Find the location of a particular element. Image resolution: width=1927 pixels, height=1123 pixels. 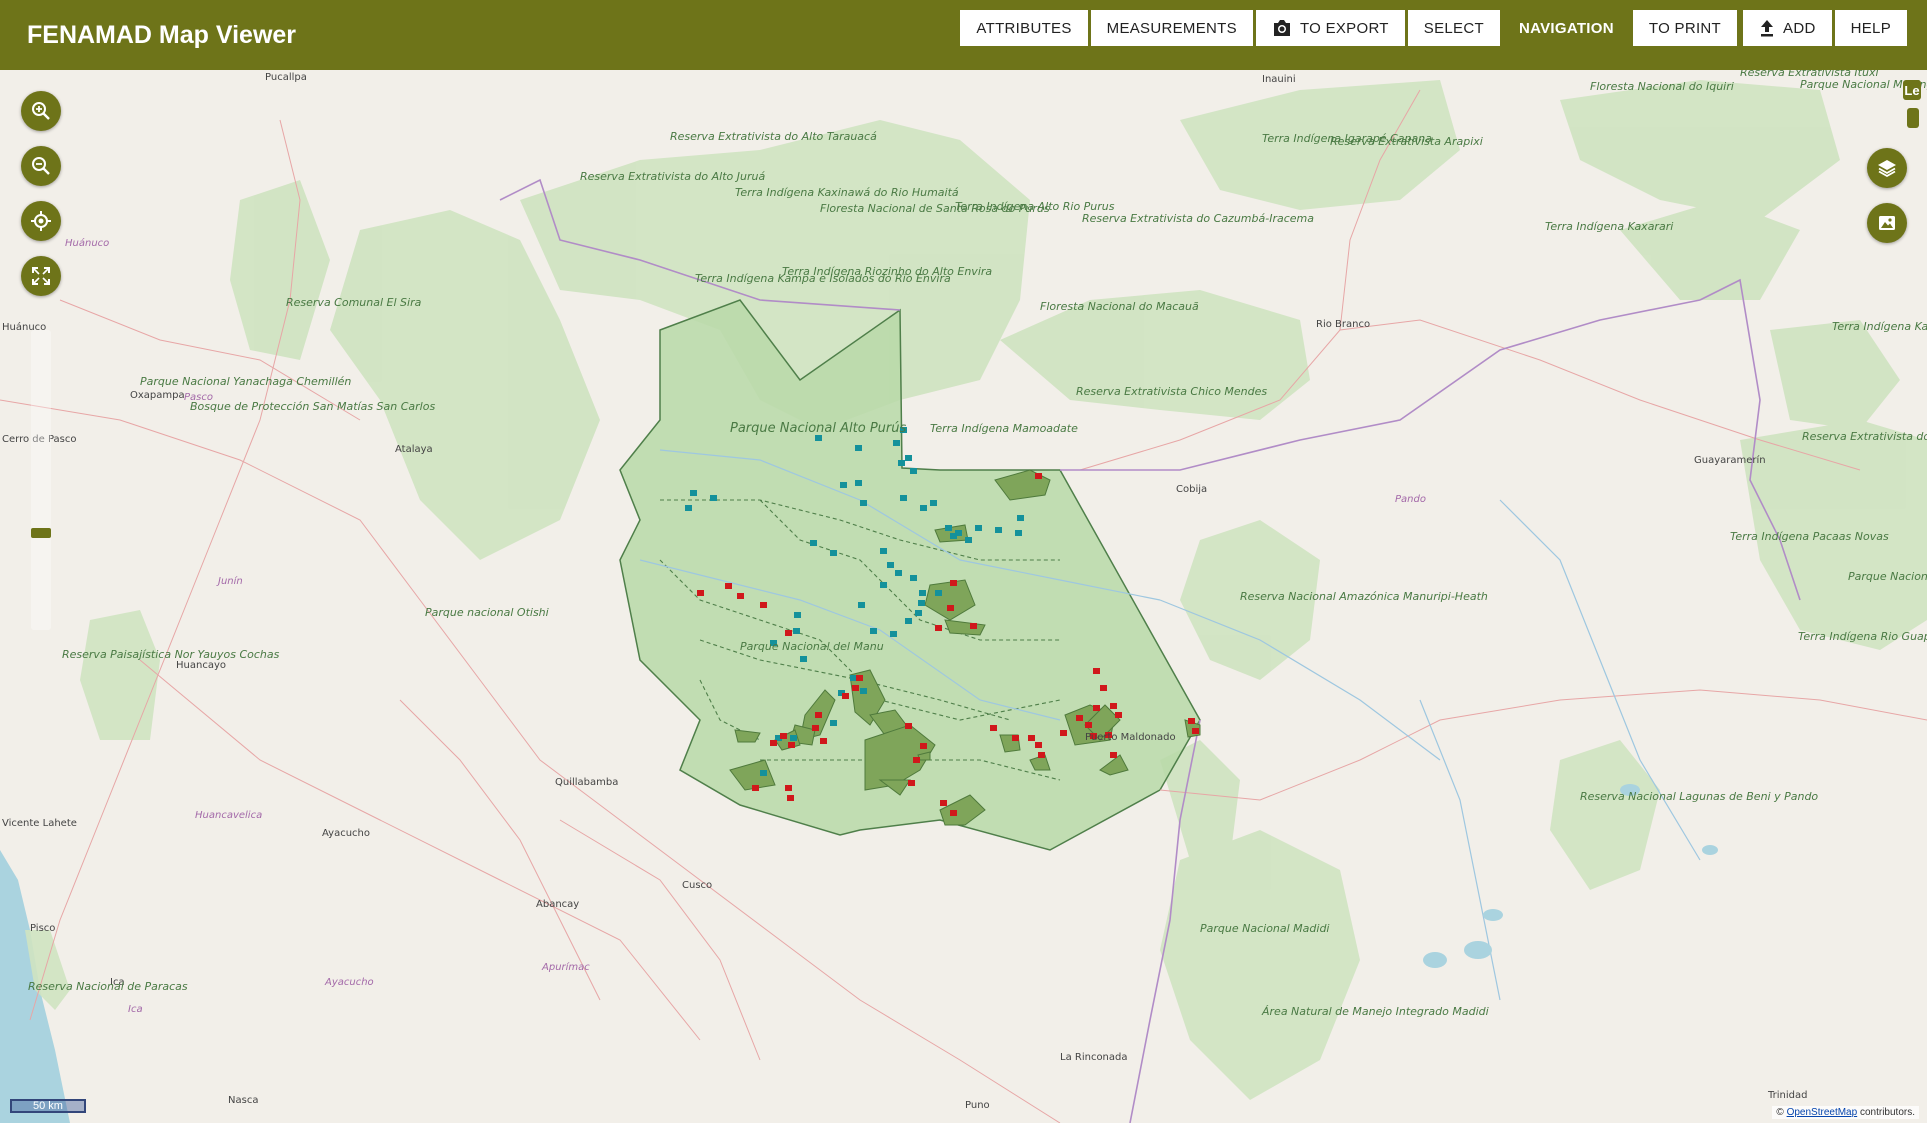

city-label: La Rinconada is located at coordinates (1094, 1057).